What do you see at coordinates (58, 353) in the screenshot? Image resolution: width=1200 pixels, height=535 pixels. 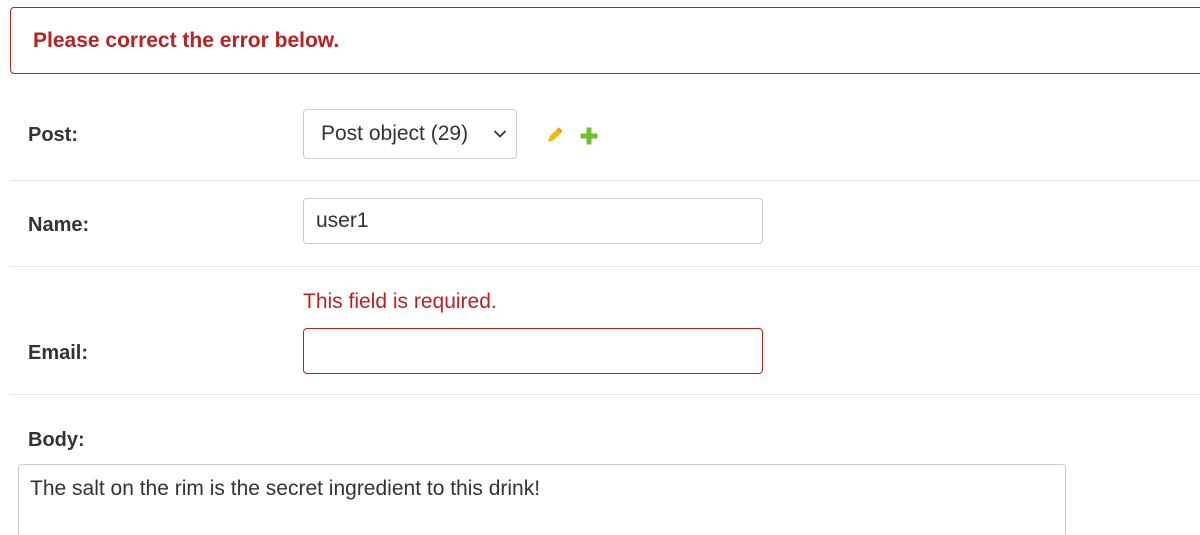 I see `email-label: Email:` at bounding box center [58, 353].